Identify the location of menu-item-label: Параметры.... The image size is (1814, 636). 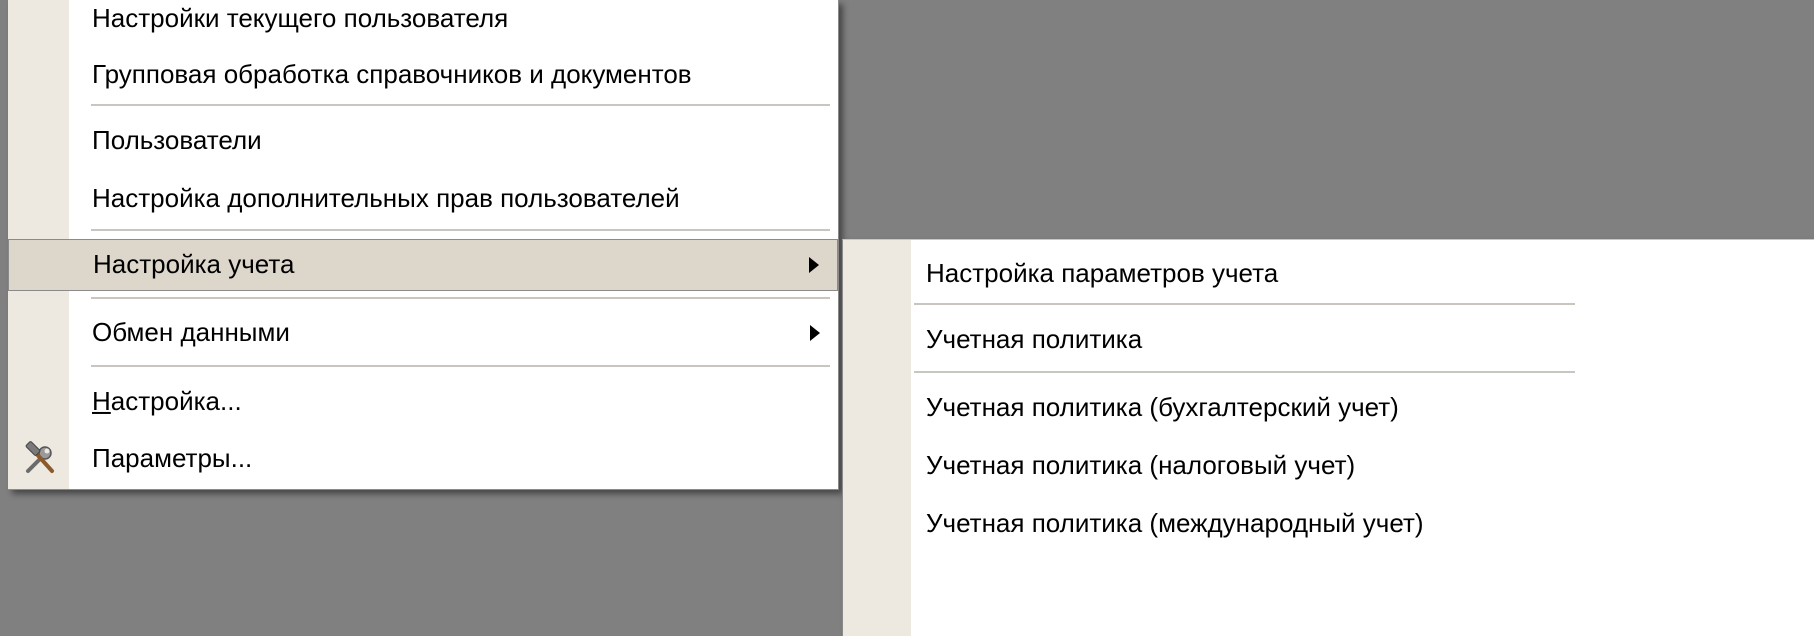
(172, 457).